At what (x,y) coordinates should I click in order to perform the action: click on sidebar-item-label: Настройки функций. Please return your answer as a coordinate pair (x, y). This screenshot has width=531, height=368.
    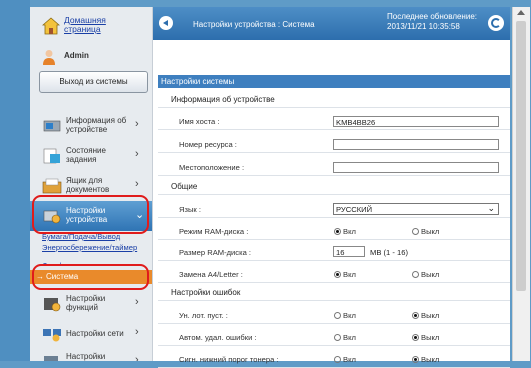
    Looking at the image, I should click on (86, 303).